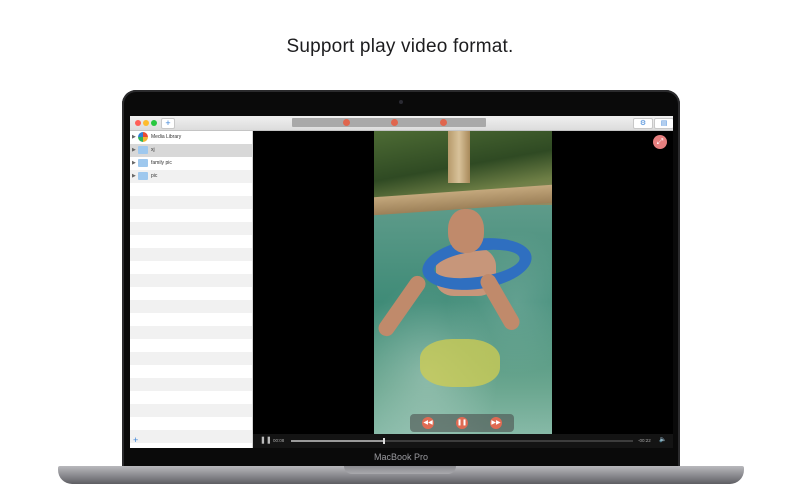 This screenshot has height=500, width=800. What do you see at coordinates (443, 122) in the screenshot?
I see `fast-forward-icon` at bounding box center [443, 122].